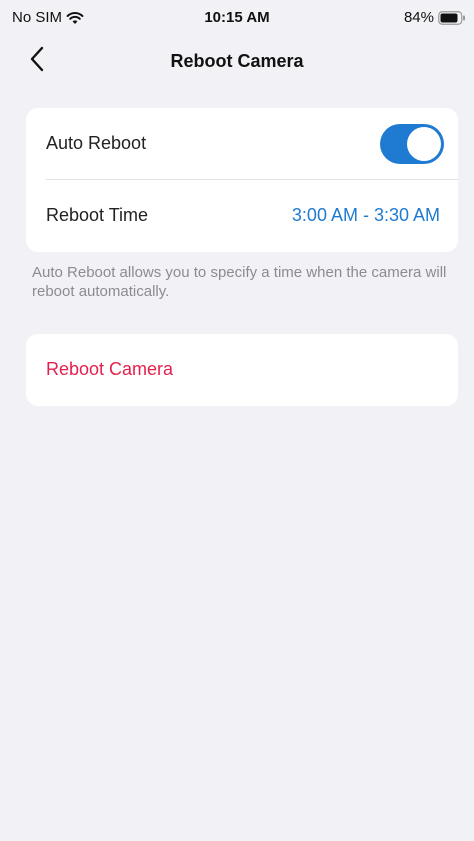  I want to click on auto-reboot-row: Auto Reboot, so click(242, 144).